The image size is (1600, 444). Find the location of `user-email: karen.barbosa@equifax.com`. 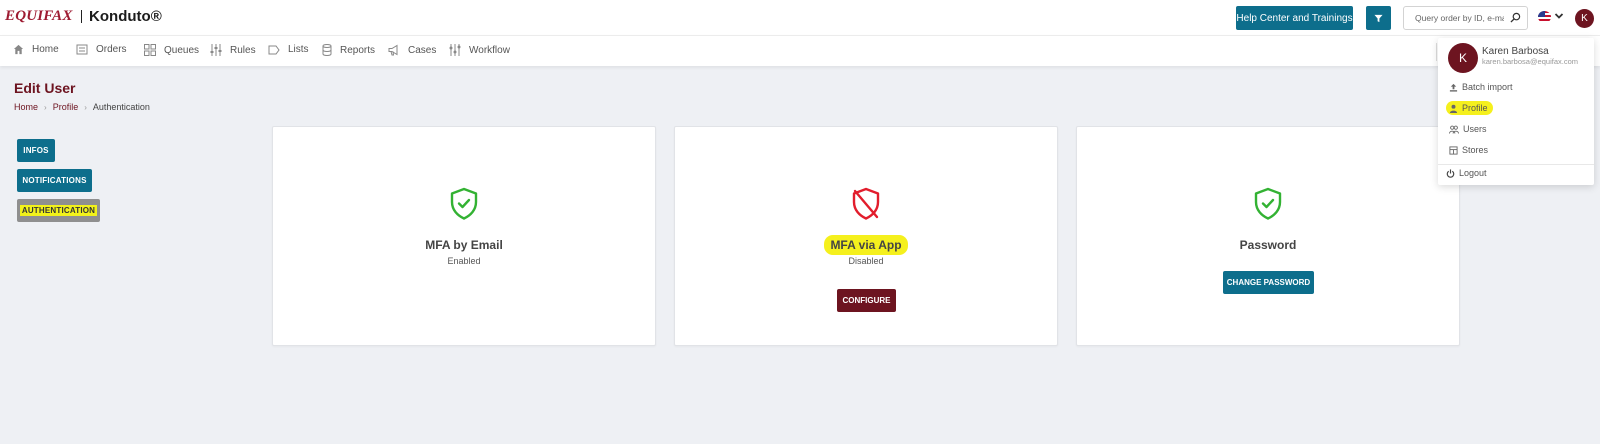

user-email: karen.barbosa@equifax.com is located at coordinates (1530, 61).